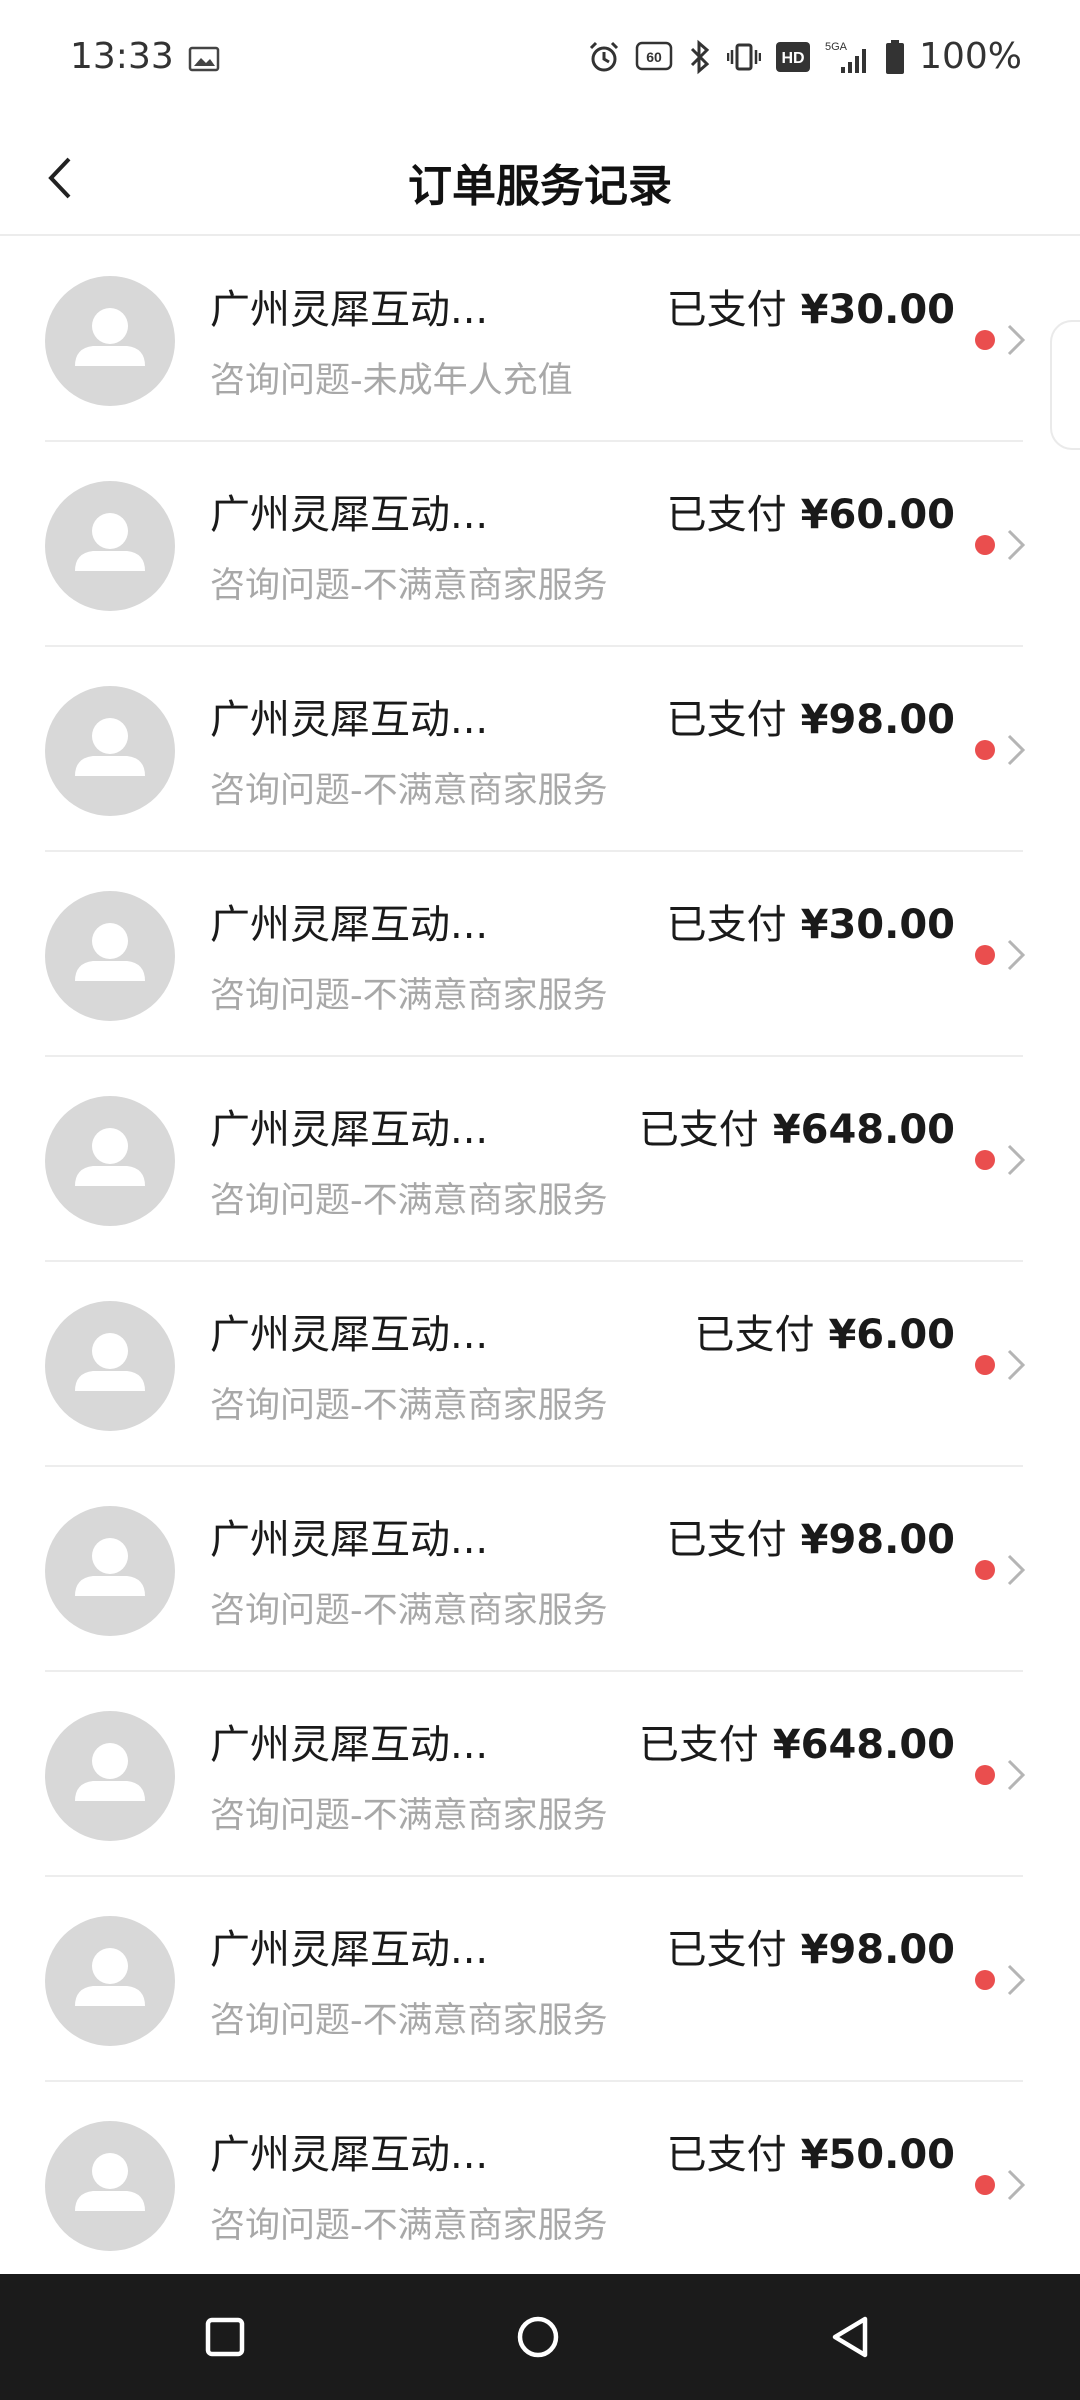 The image size is (1080, 2400). Describe the element at coordinates (535, 954) in the screenshot. I see `order-row: 广州灵犀互动... 咨询问题-不满意商家服务 已支付 ¥30.00` at that location.